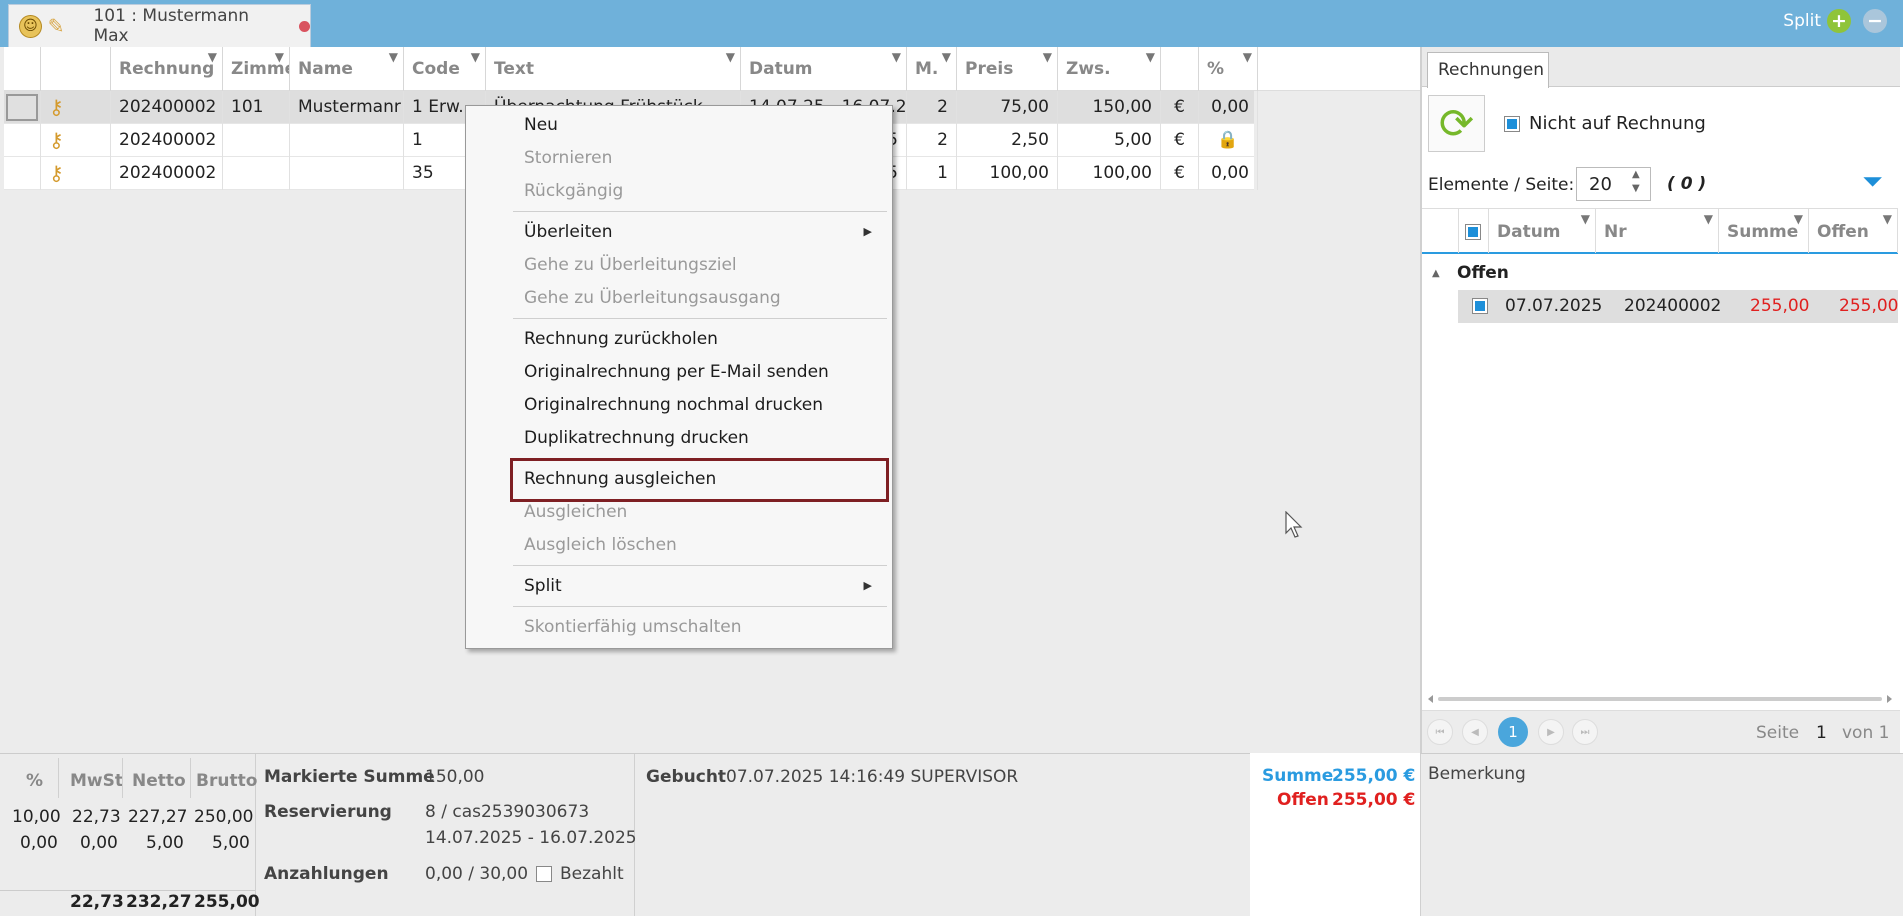  What do you see at coordinates (328, 812) in the screenshot?
I see `reservierung-label: Reservierung` at bounding box center [328, 812].